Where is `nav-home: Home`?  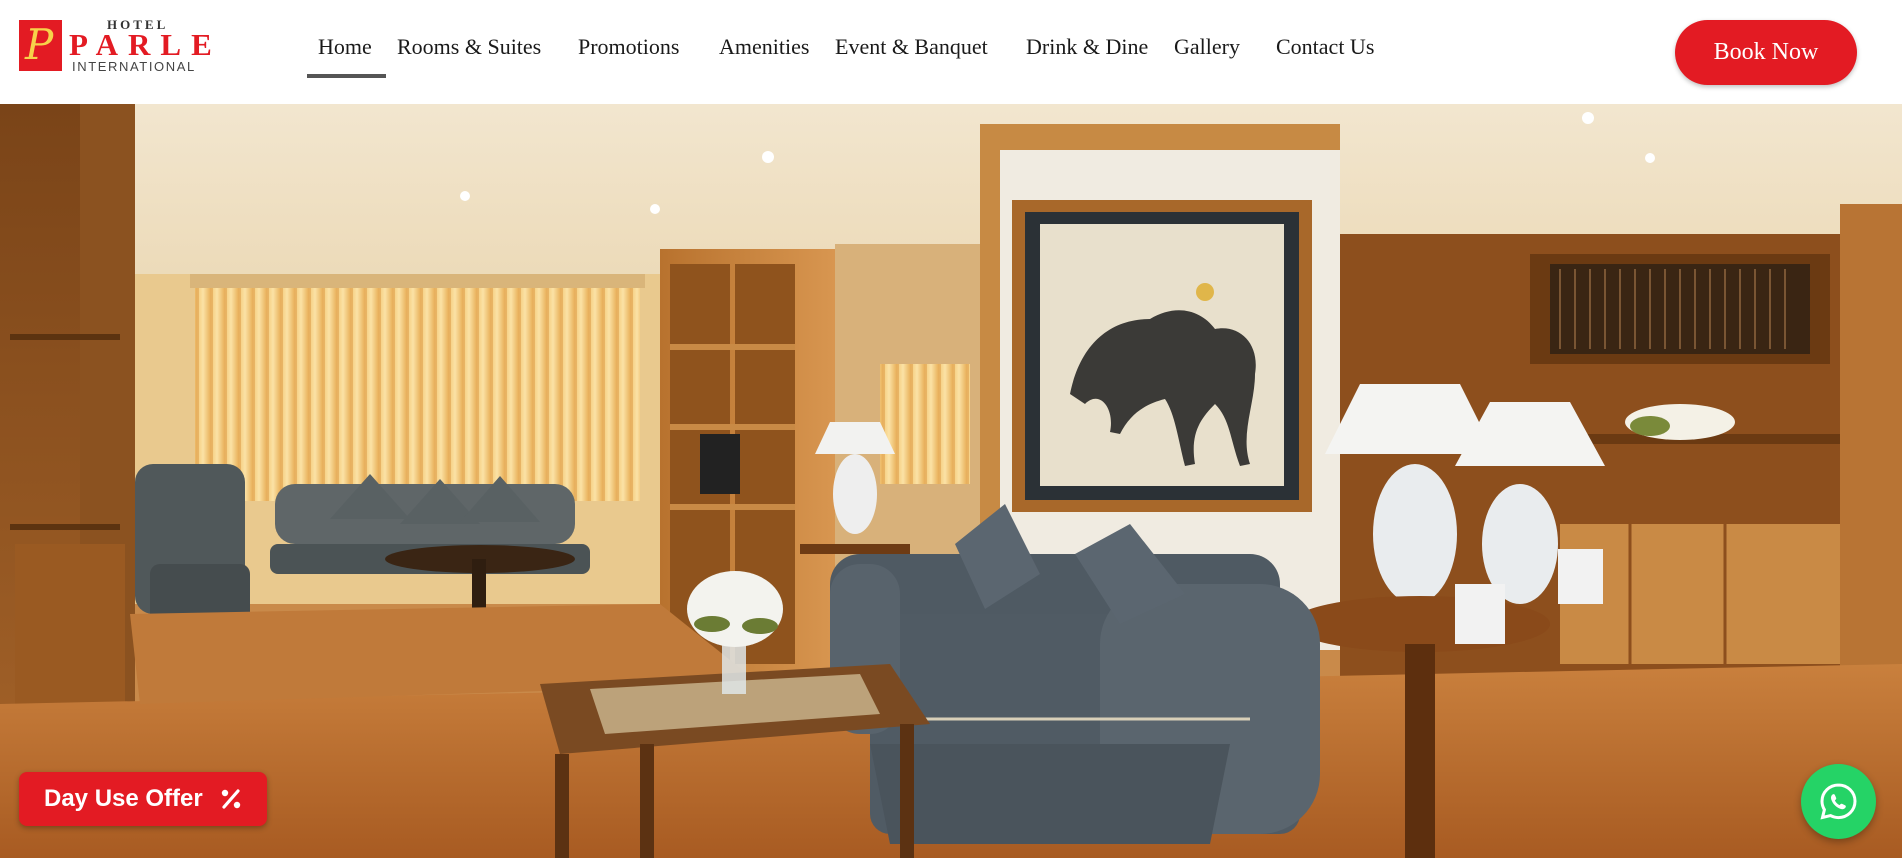 nav-home: Home is located at coordinates (345, 47).